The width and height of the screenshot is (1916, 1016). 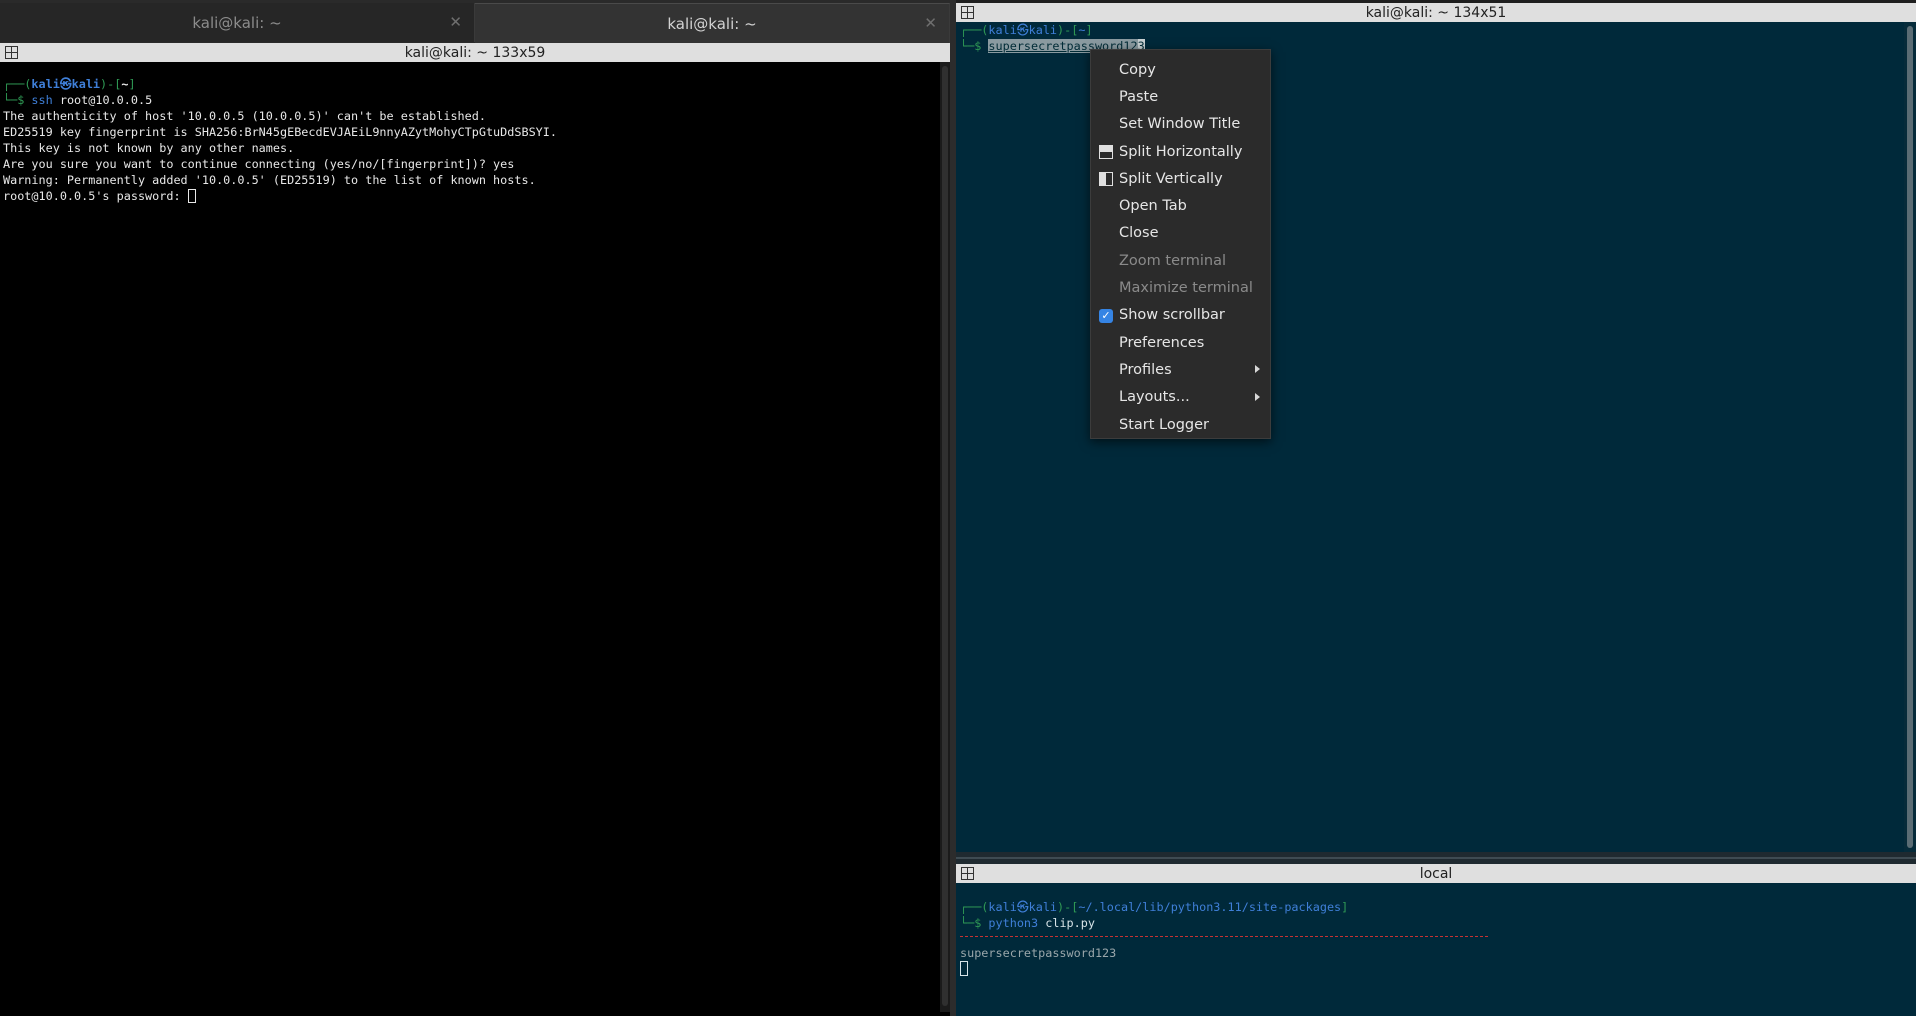 I want to click on menu-item-label: Copy, so click(x=1137, y=69).